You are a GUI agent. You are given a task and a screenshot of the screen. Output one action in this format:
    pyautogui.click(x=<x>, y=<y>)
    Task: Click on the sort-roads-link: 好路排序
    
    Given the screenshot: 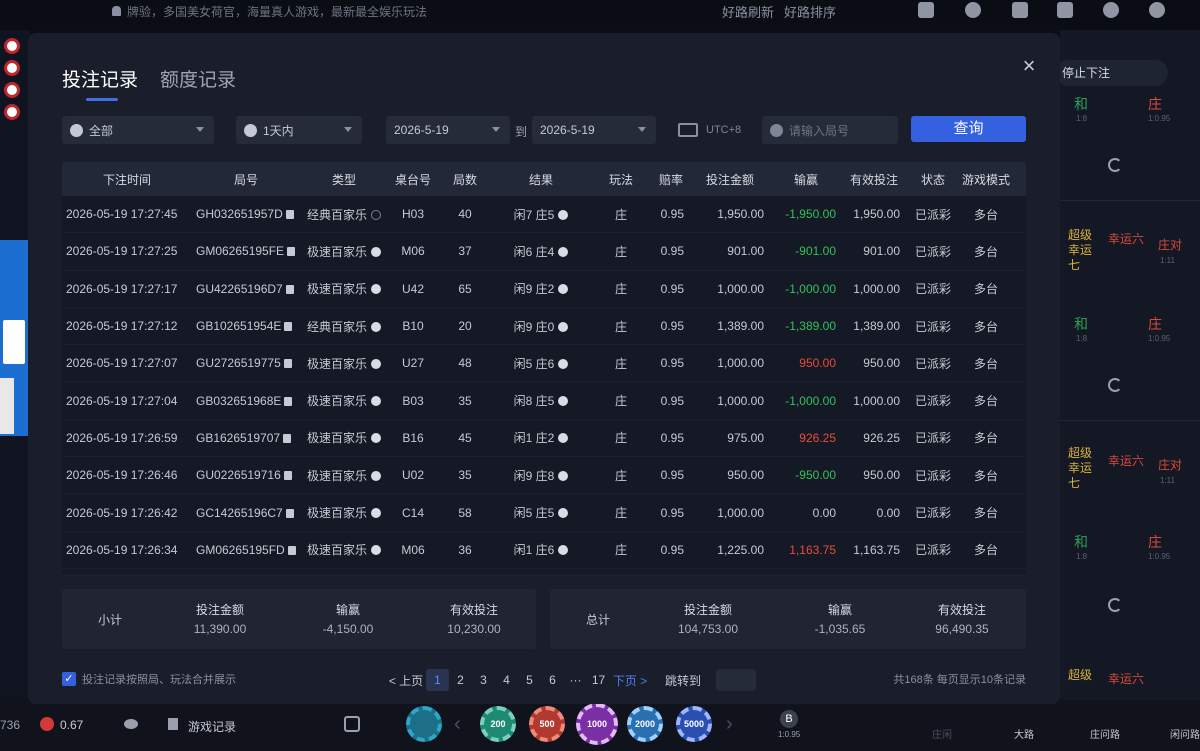 What is the action you would take?
    pyautogui.click(x=810, y=11)
    